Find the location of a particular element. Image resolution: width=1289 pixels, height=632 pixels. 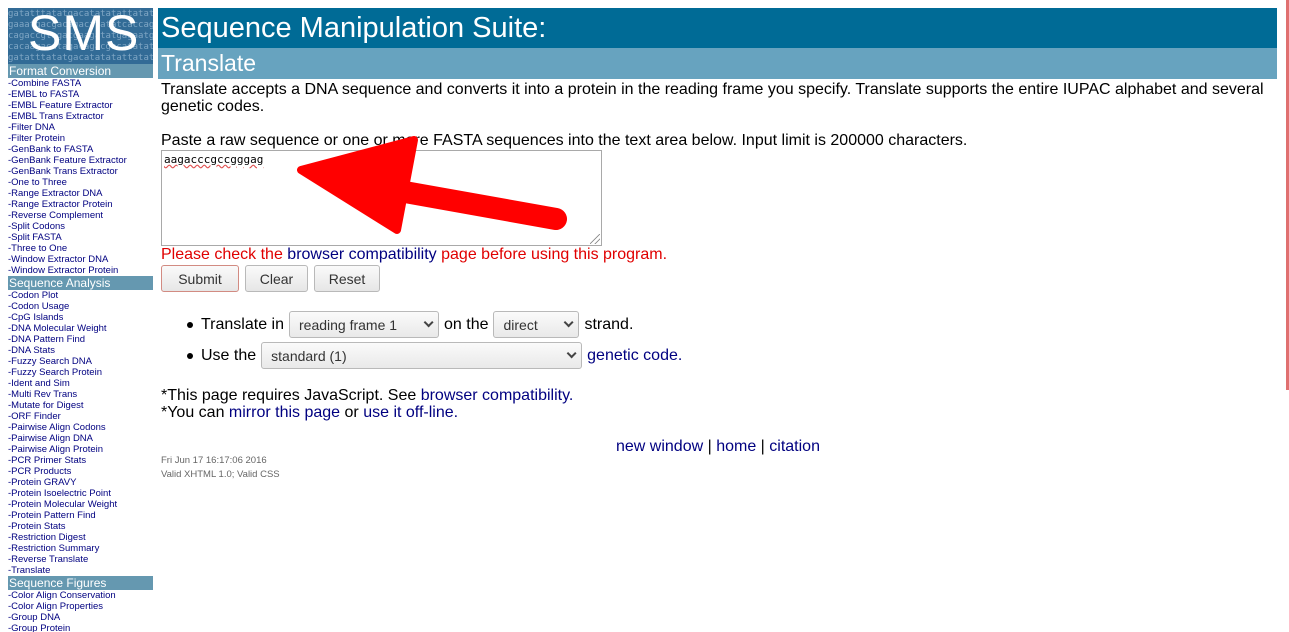

sidebar-item: -Color Align Properties is located at coordinates (80, 606).